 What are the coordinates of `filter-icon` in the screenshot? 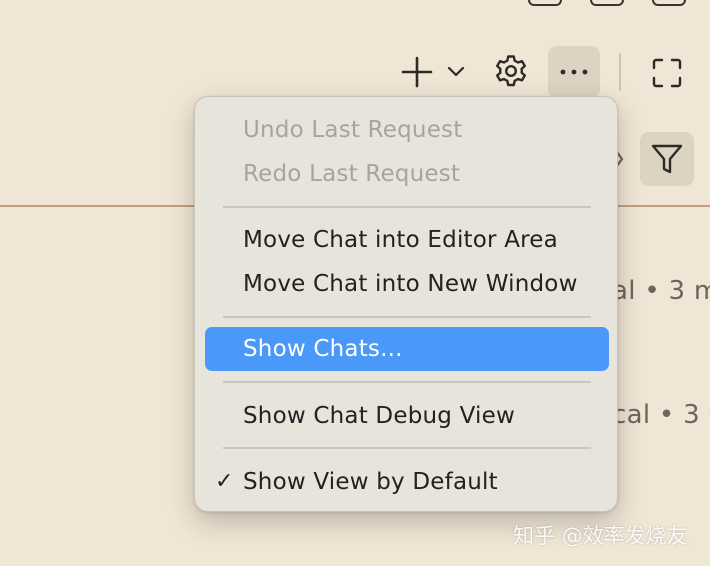 It's located at (667, 159).